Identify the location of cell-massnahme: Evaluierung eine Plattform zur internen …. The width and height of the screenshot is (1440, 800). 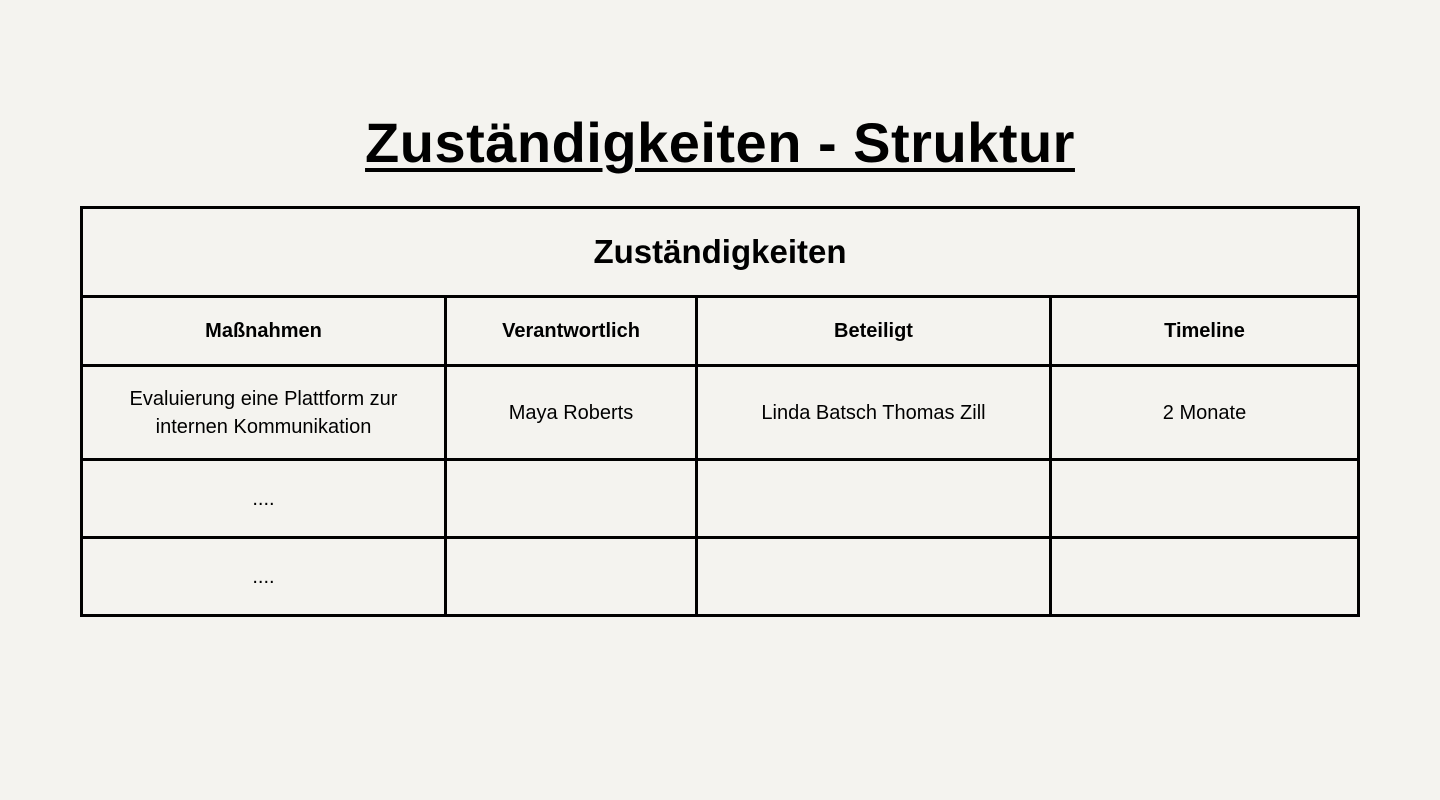
(263, 412).